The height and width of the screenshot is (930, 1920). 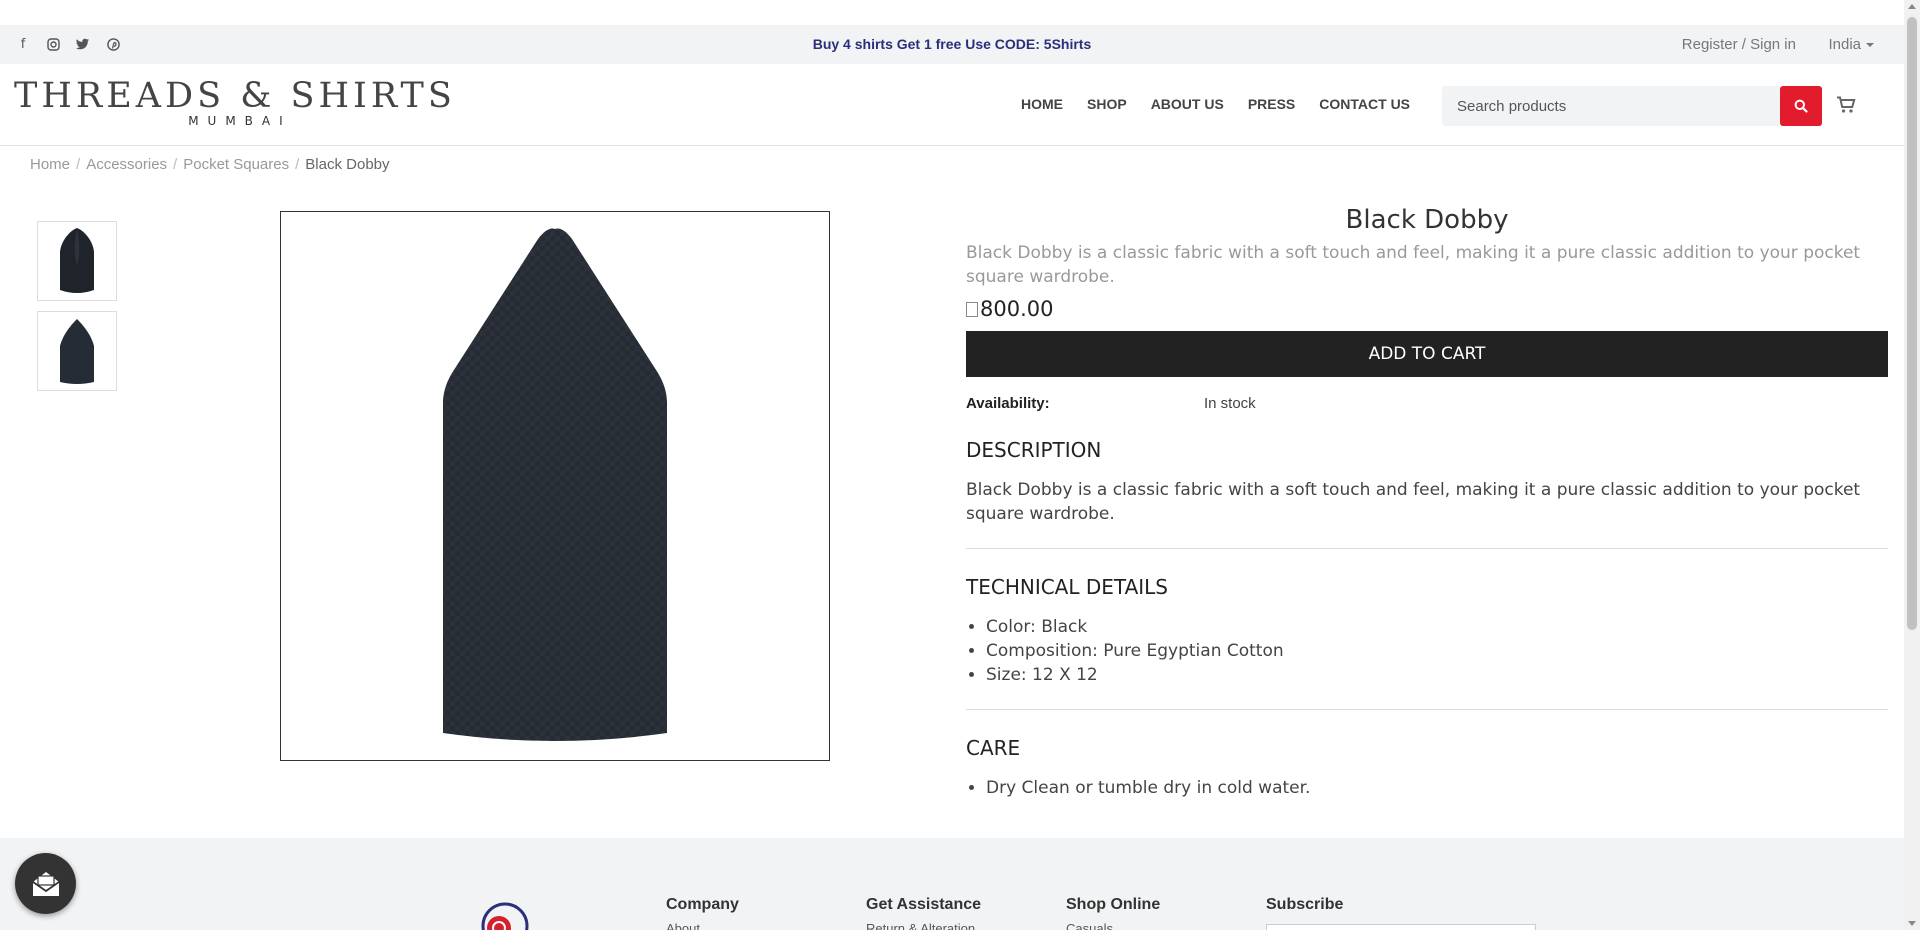 What do you see at coordinates (502, 913) in the screenshot?
I see `footer-logo` at bounding box center [502, 913].